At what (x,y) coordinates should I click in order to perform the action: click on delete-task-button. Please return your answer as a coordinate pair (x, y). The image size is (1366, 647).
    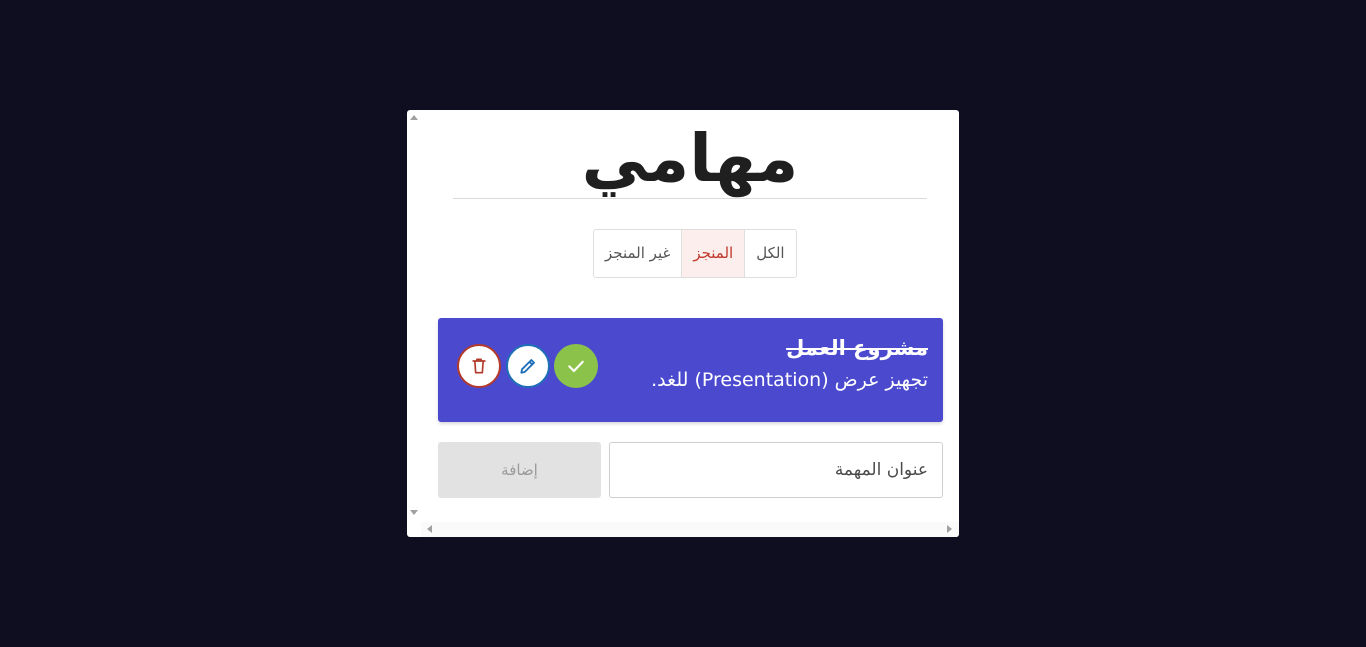
    Looking at the image, I should click on (479, 366).